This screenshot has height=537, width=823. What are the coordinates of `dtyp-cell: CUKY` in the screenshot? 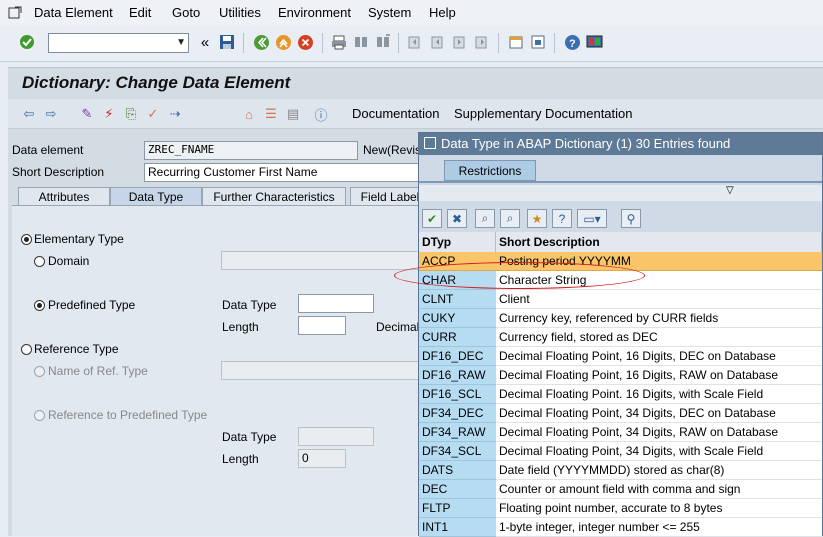 It's located at (457, 318).